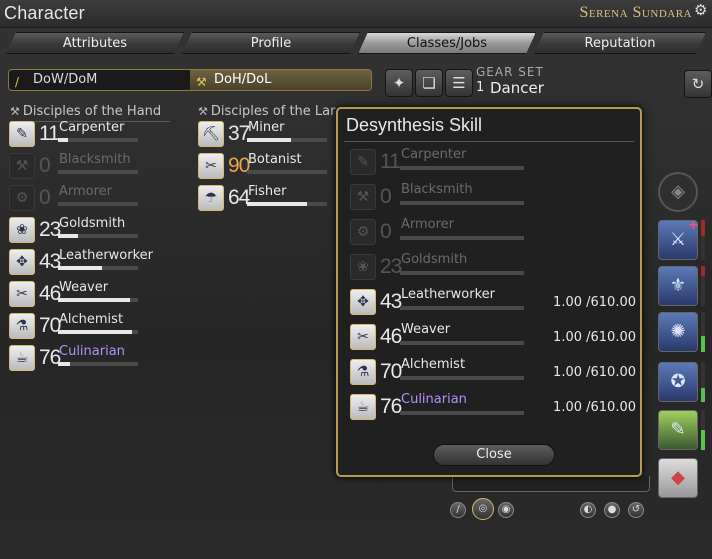 The width and height of the screenshot is (712, 559). What do you see at coordinates (211, 198) in the screenshot?
I see `job-icon: ☂` at bounding box center [211, 198].